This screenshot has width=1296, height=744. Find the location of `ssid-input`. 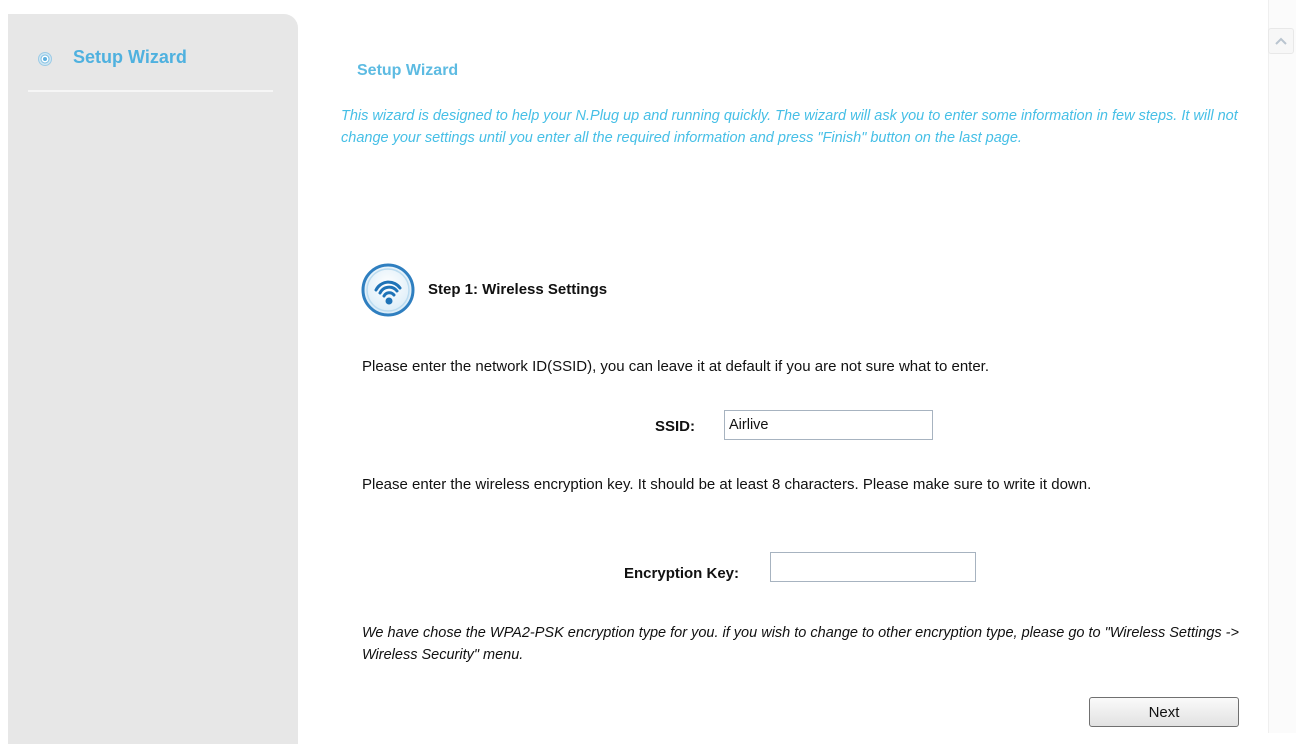

ssid-input is located at coordinates (828, 425).